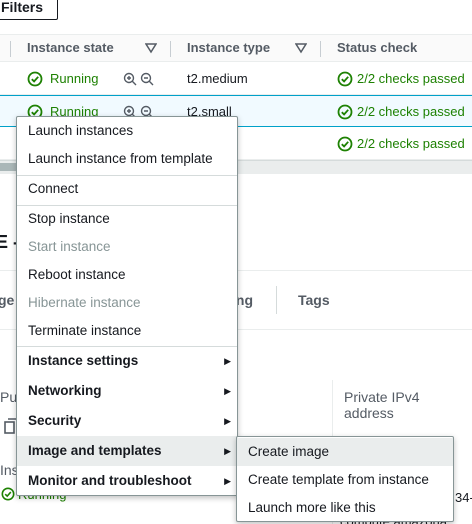 This screenshot has height=524, width=472. What do you see at coordinates (110, 480) in the screenshot?
I see `menu-item-label: Monitor and troubleshoot` at bounding box center [110, 480].